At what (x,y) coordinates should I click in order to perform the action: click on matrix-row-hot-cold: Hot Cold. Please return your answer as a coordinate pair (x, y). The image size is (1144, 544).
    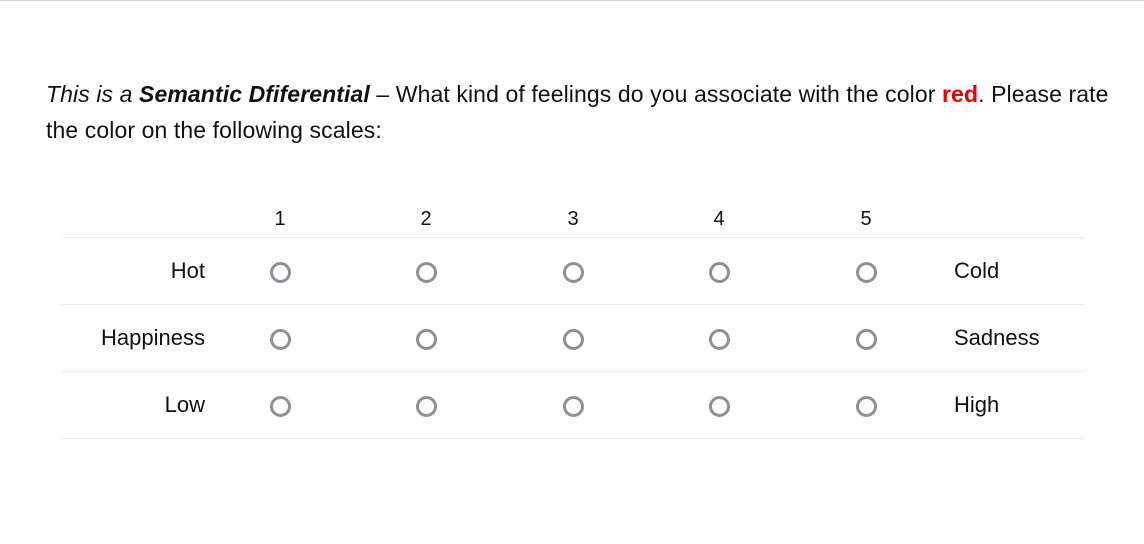
    Looking at the image, I should click on (573, 271).